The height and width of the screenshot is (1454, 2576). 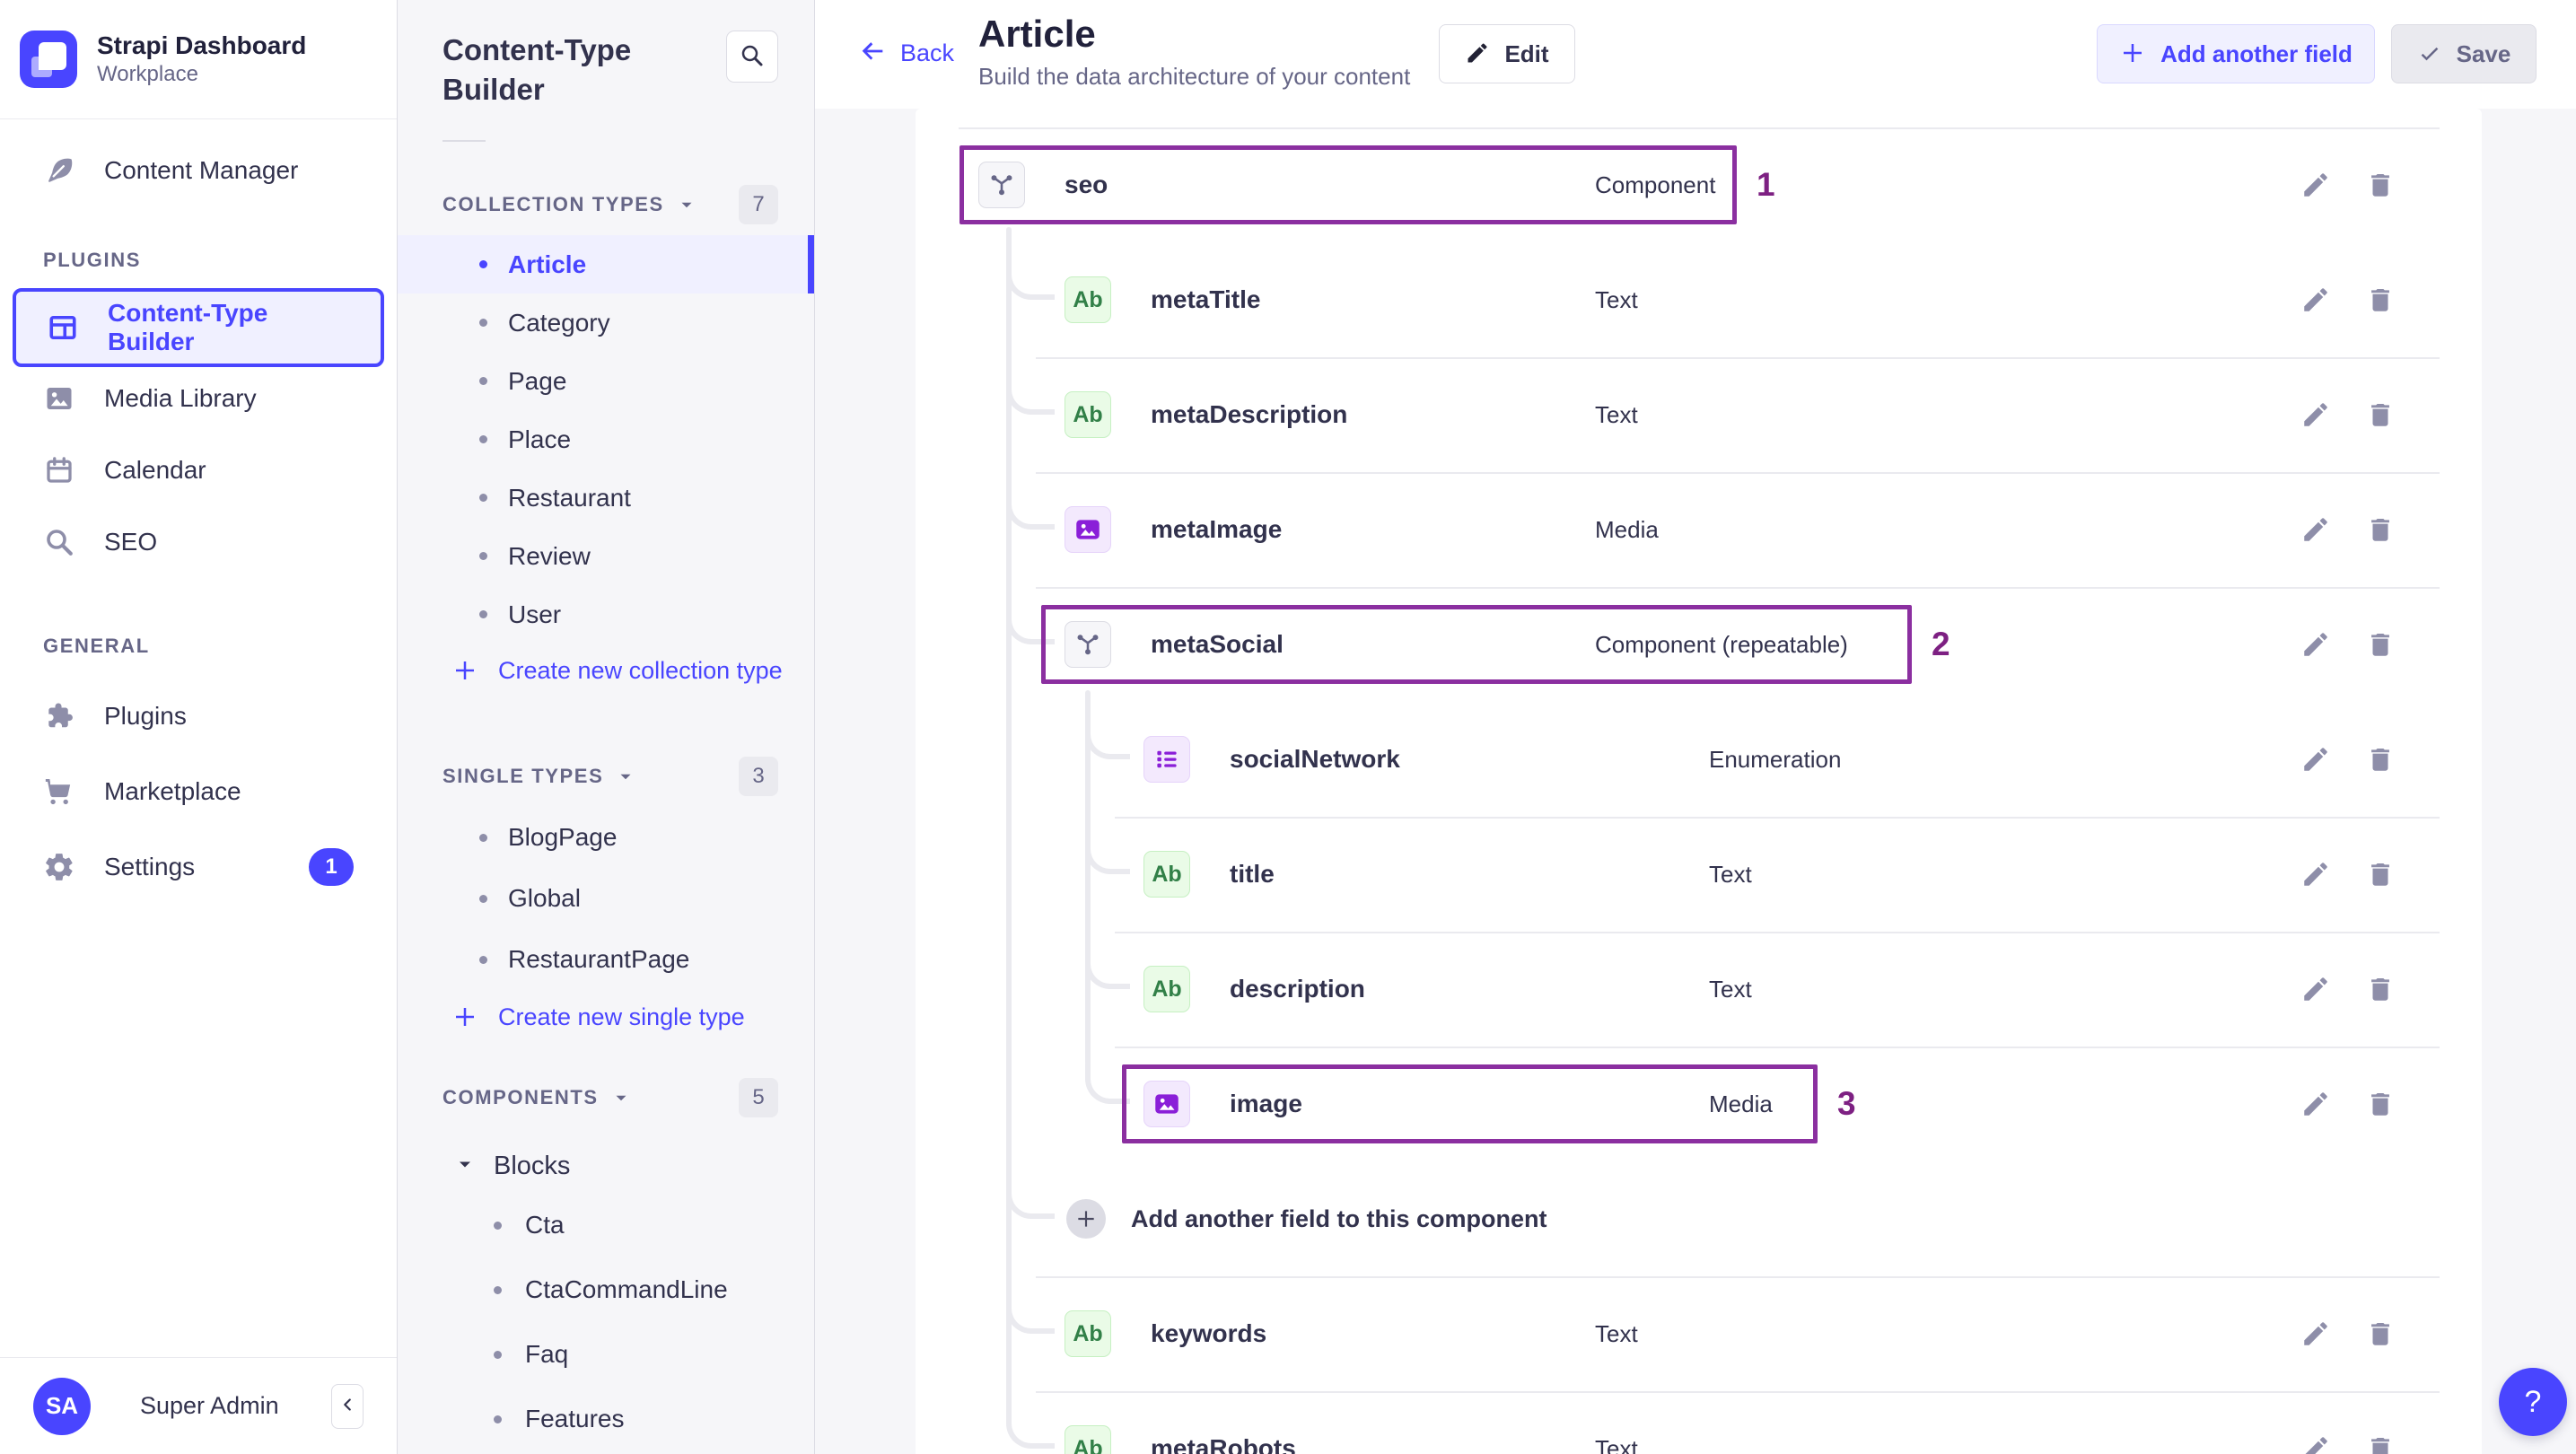 What do you see at coordinates (606, 381) in the screenshot?
I see `builder-item-page: Page` at bounding box center [606, 381].